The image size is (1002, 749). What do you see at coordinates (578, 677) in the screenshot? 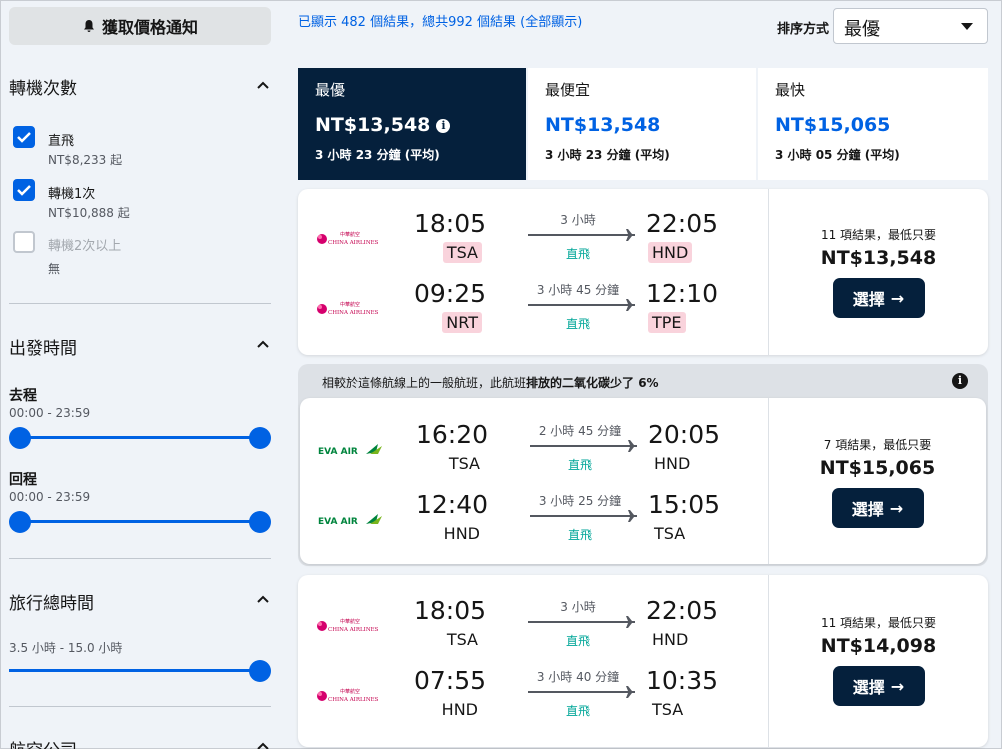
I see `flight-duration: 3 小時 40 分鐘` at bounding box center [578, 677].